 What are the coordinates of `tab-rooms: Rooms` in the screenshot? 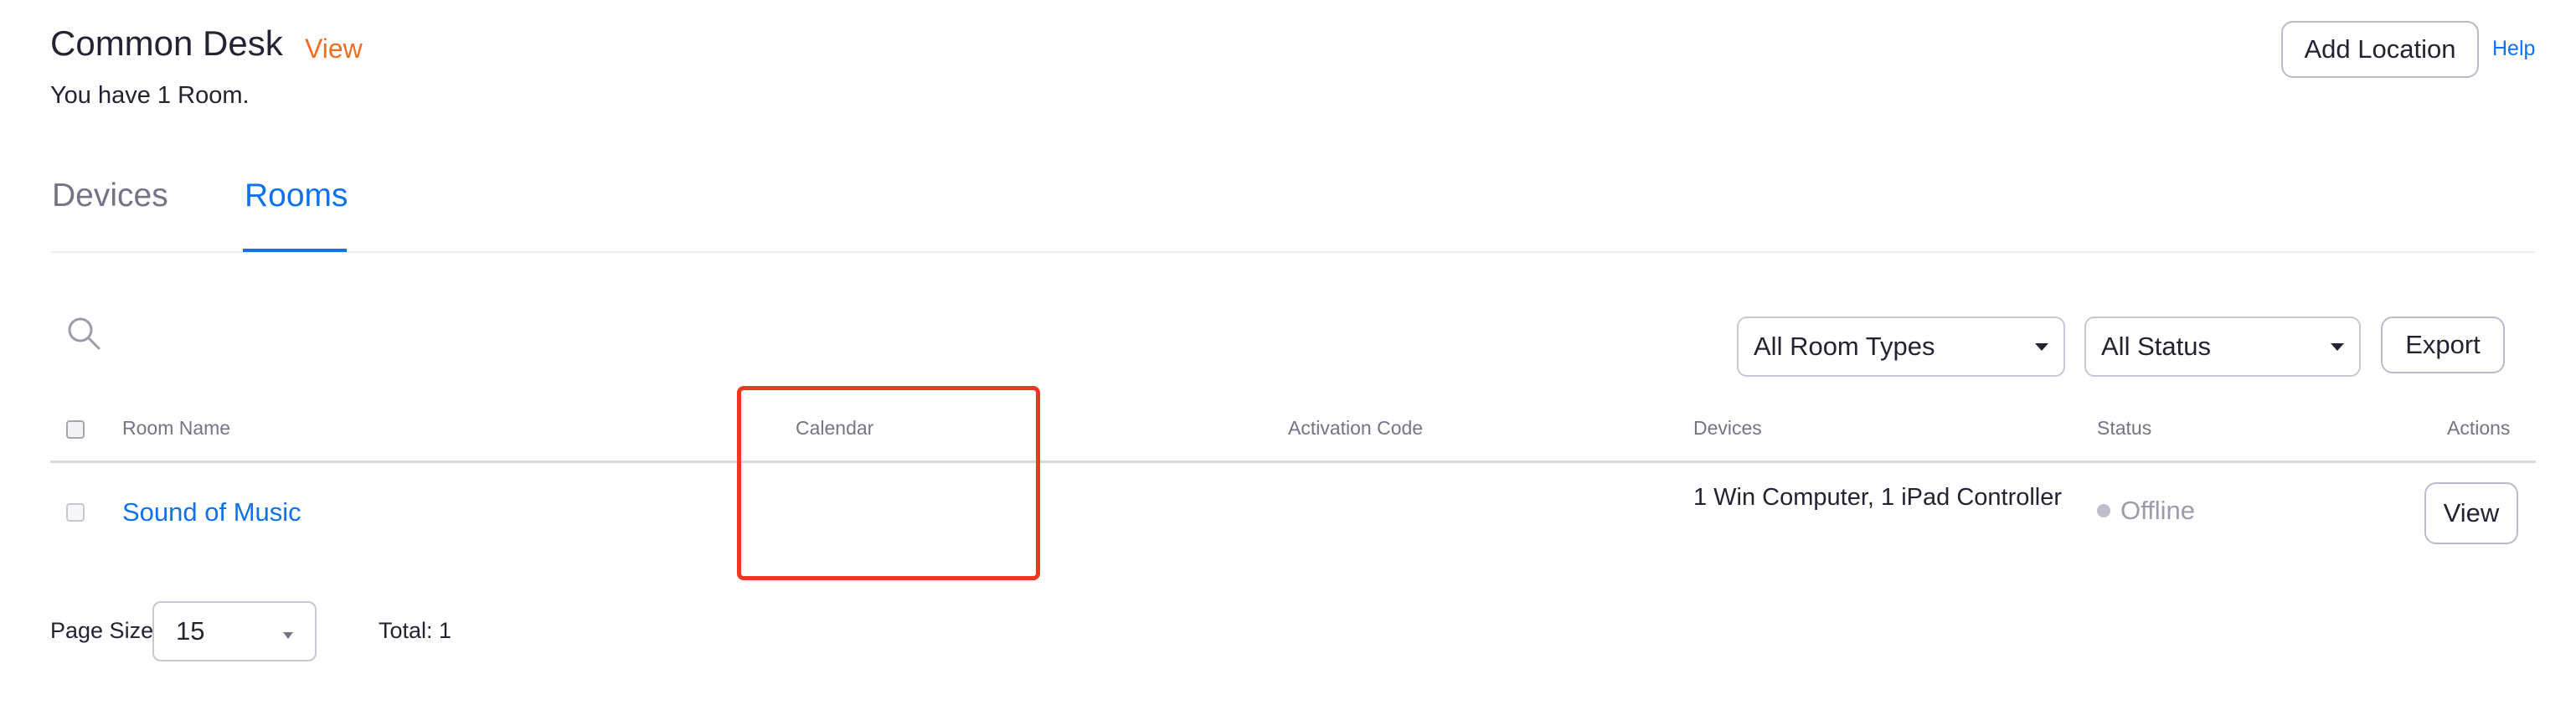 It's located at (296, 196).